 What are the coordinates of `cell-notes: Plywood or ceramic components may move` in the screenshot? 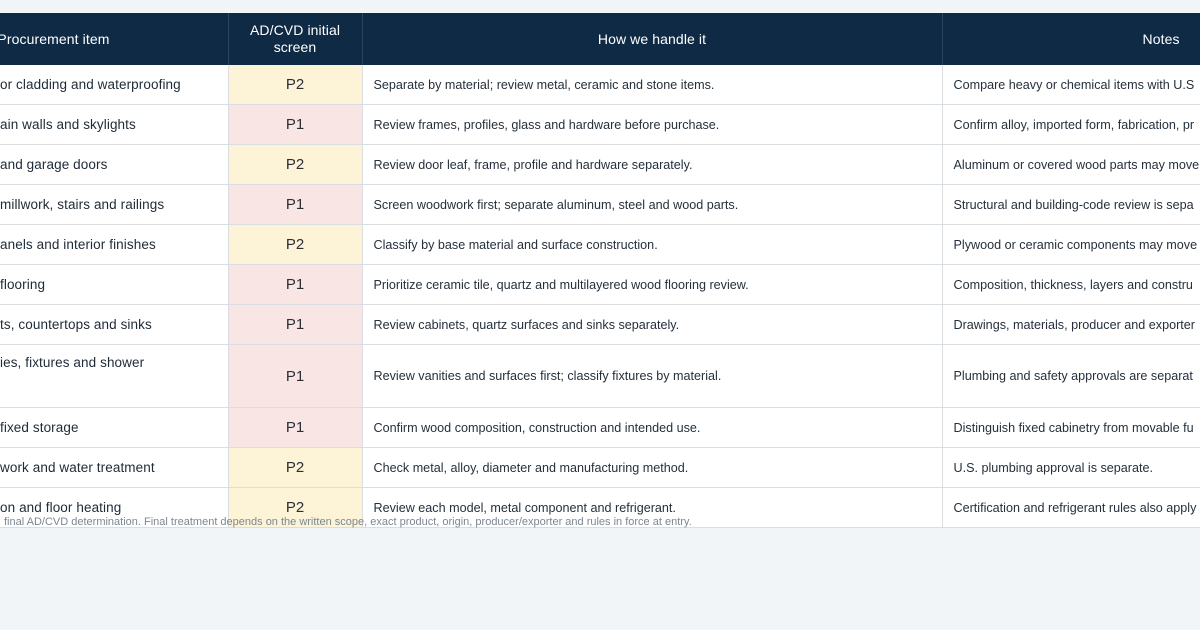 It's located at (1071, 244).